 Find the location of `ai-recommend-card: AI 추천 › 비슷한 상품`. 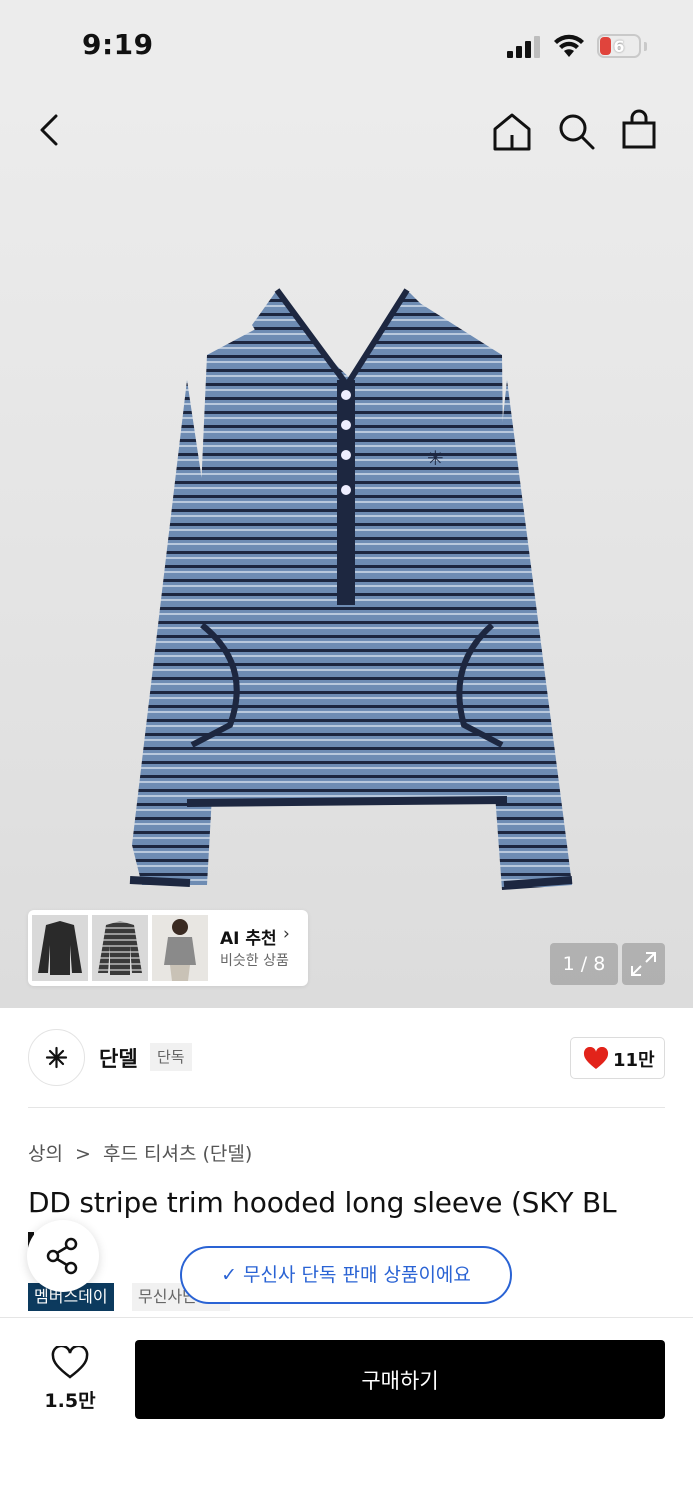

ai-recommend-card: AI 추천 › 비슷한 상품 is located at coordinates (168, 948).